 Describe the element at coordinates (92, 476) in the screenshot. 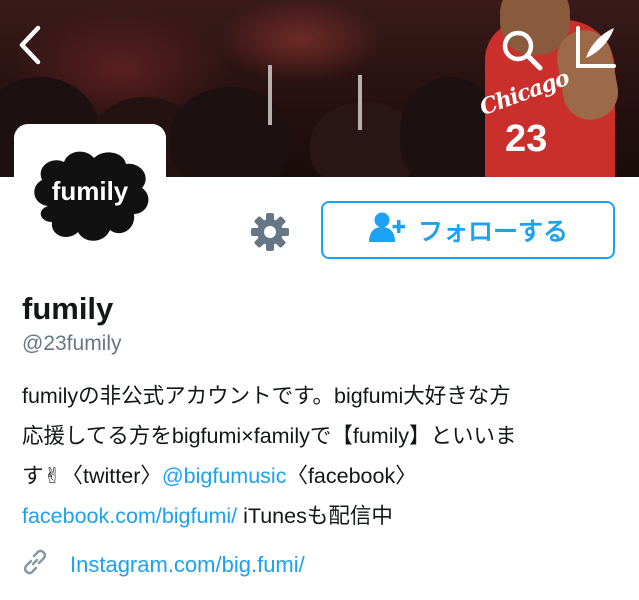

I see `bio-text: す✌〈twitter〉` at that location.